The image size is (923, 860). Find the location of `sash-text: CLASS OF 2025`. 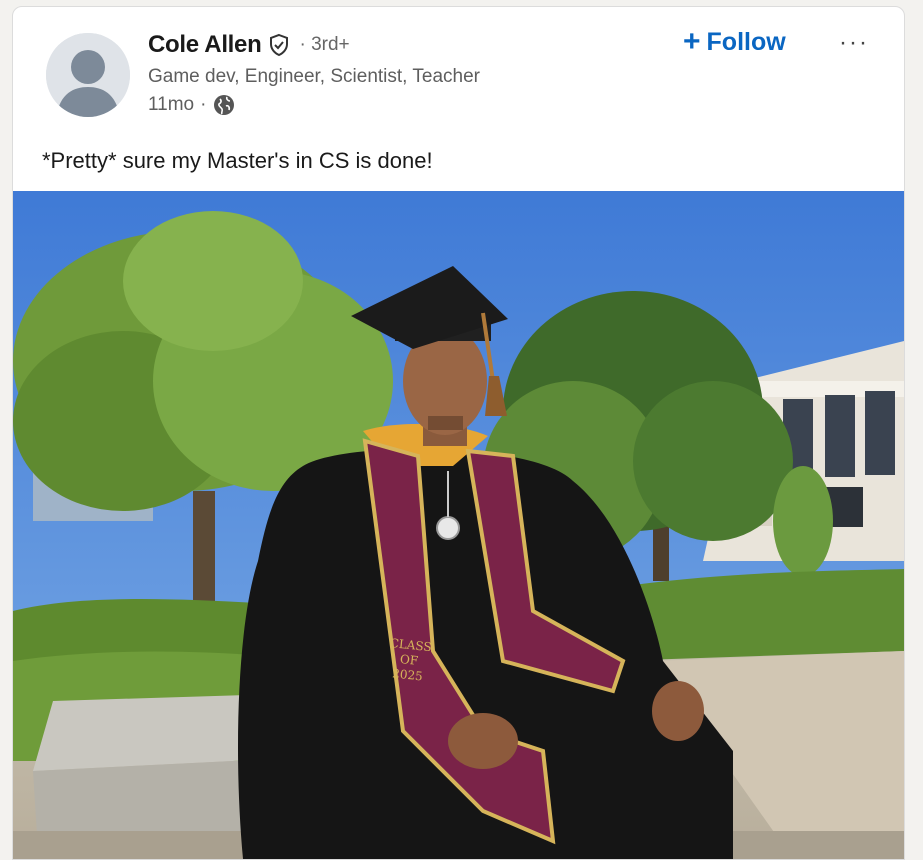

sash-text: CLASS OF 2025 is located at coordinates (409, 660).